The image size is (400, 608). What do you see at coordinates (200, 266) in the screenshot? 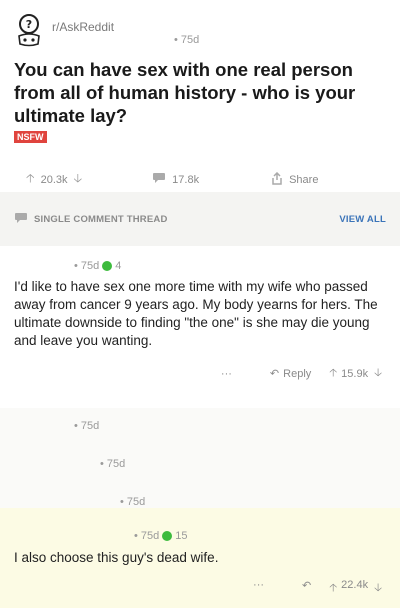
I see `comment-meta: • 75d 4` at bounding box center [200, 266].